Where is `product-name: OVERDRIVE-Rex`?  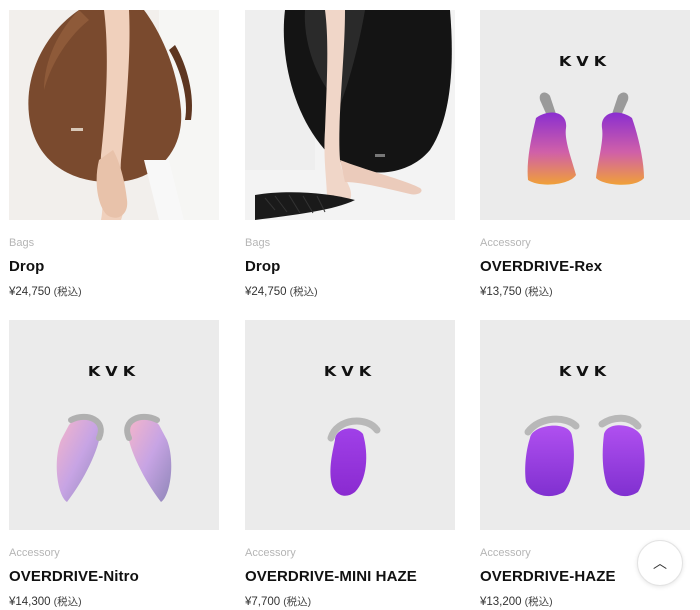
product-name: OVERDRIVE-Rex is located at coordinates (585, 267).